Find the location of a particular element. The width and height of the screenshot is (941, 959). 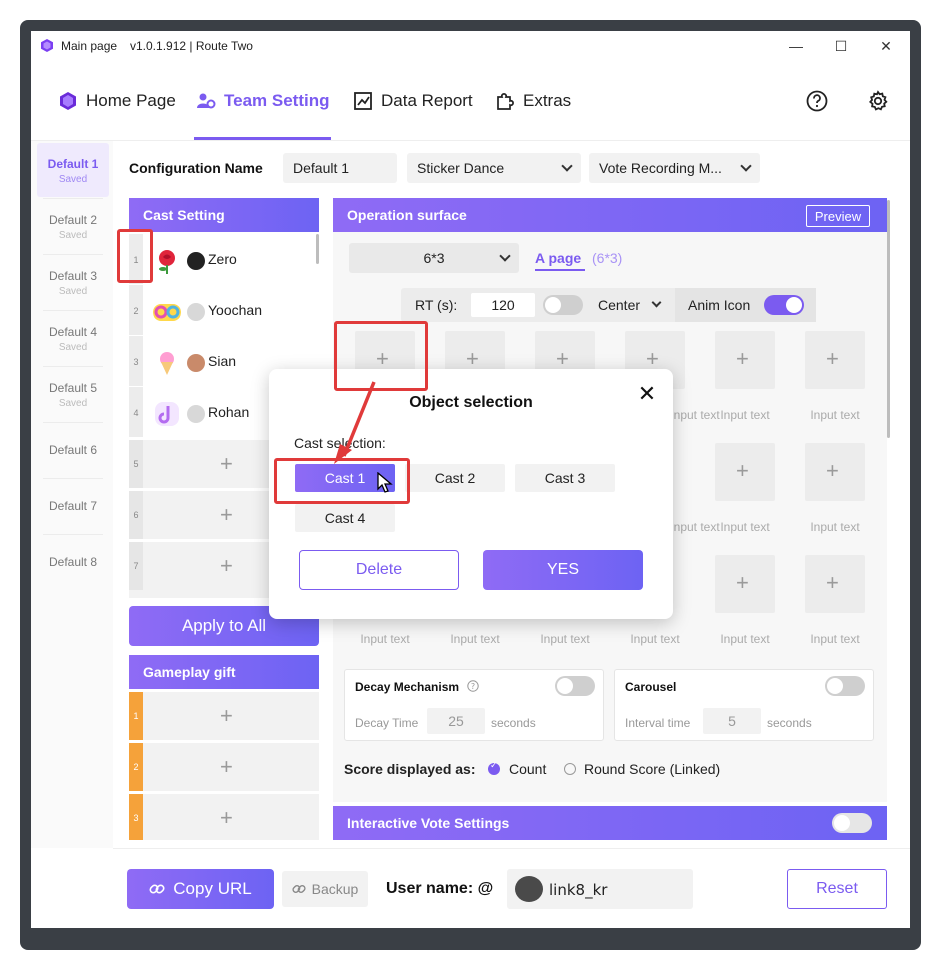

decay-toggle is located at coordinates (575, 686).